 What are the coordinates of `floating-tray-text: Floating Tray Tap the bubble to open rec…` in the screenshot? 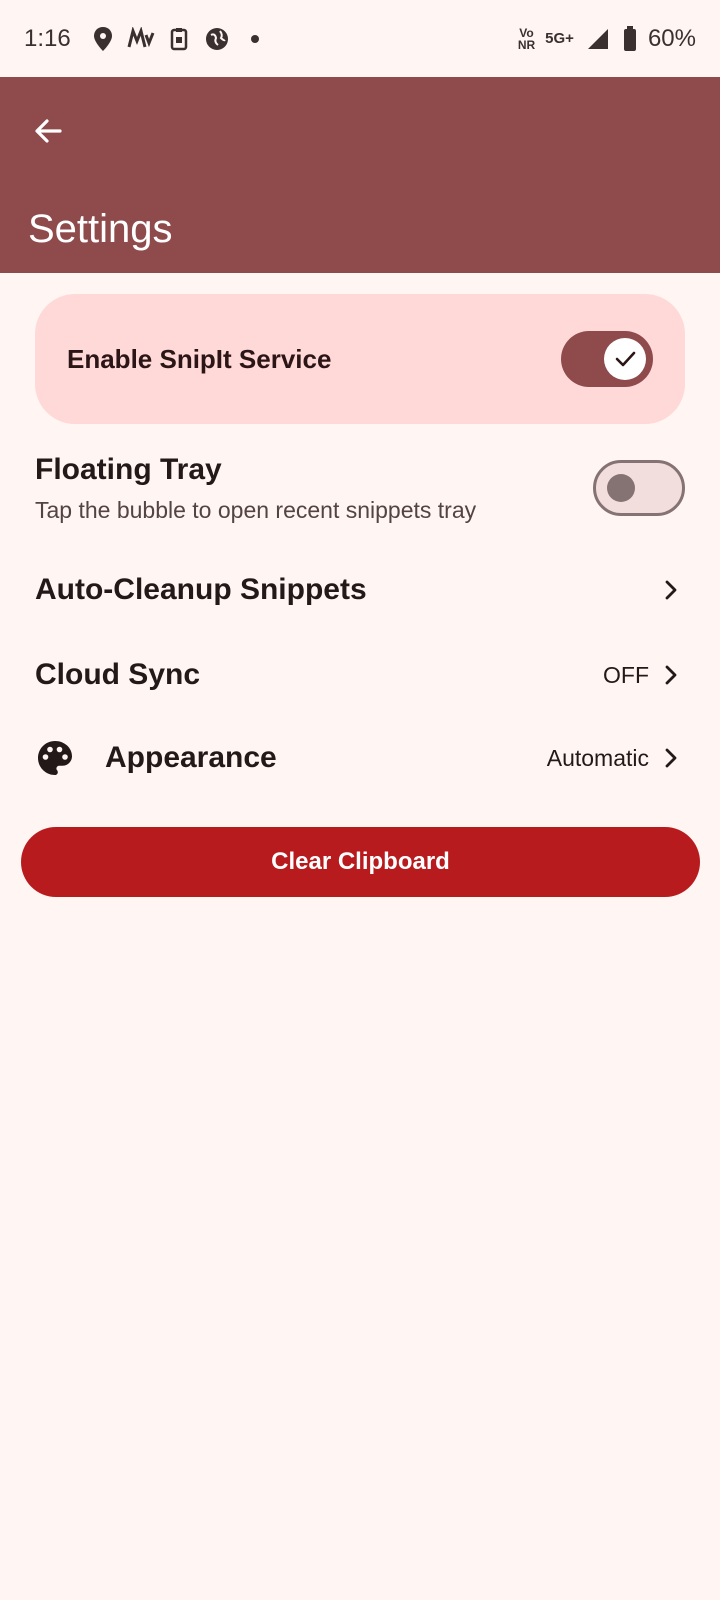 It's located at (255, 488).